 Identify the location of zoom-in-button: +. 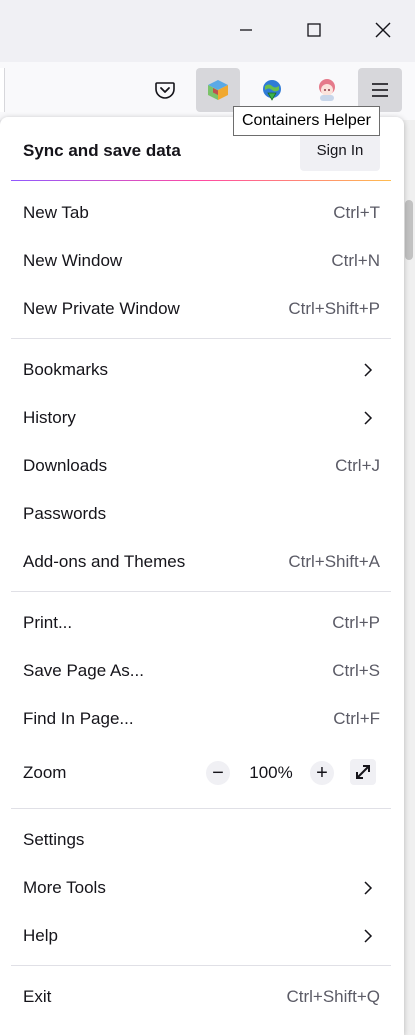
(322, 773).